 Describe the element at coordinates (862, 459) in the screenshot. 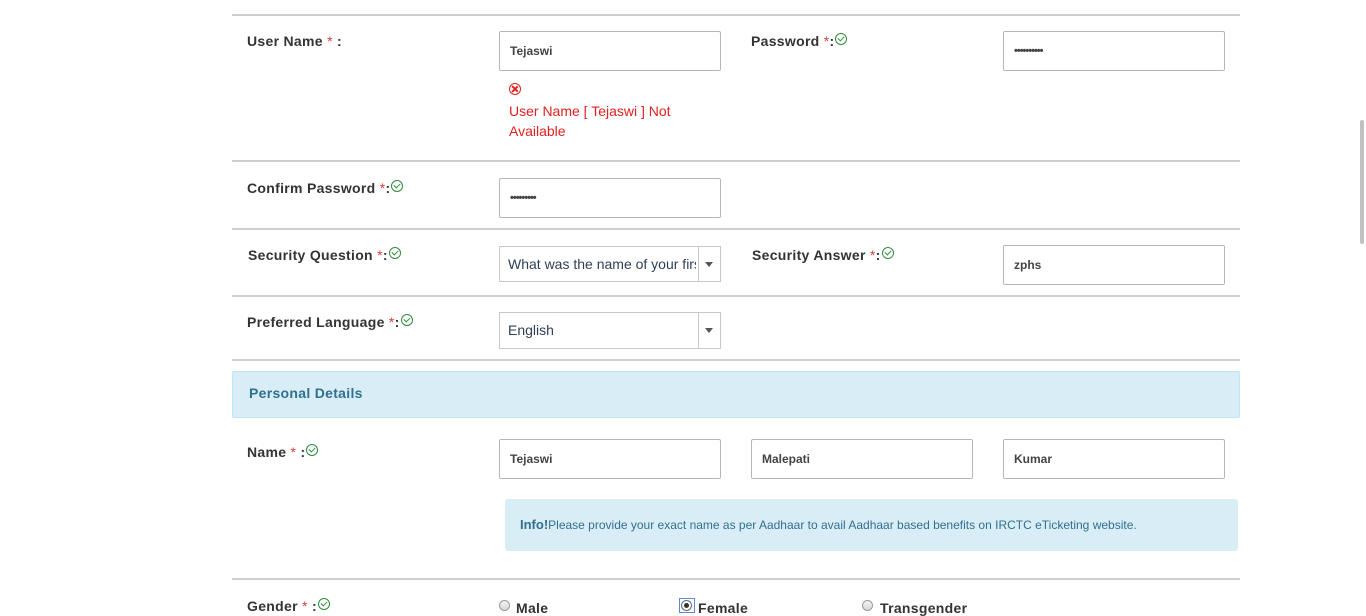

I see `middle-name-input` at that location.